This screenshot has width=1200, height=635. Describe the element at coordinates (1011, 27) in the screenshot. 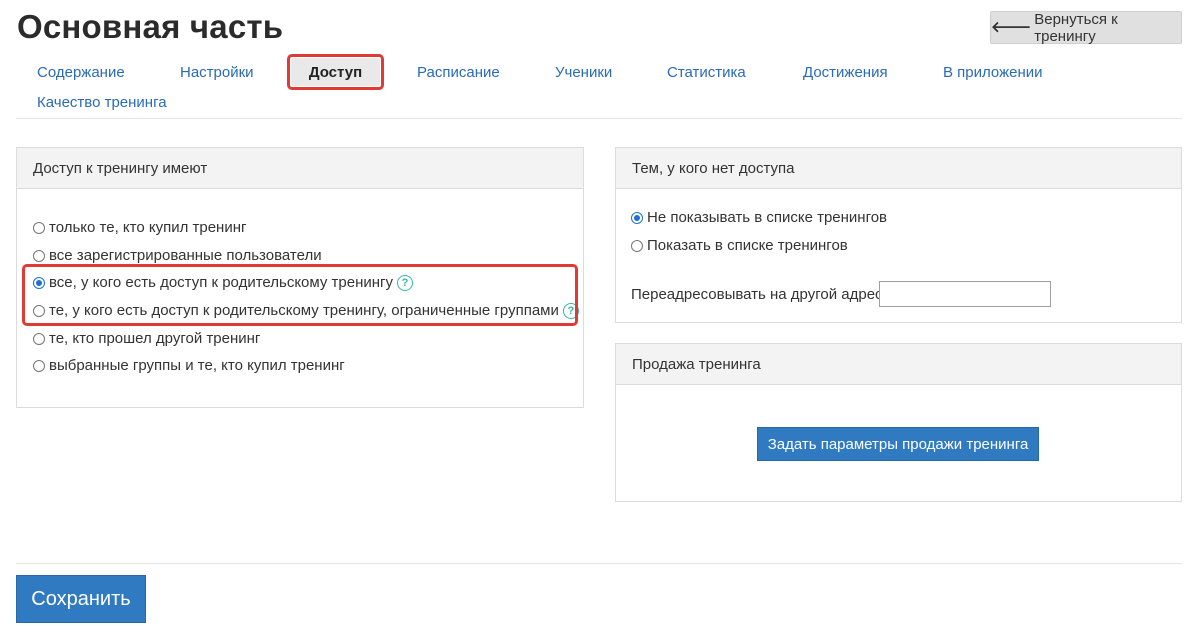

I see `arrow-left-icon: 🡐` at that location.